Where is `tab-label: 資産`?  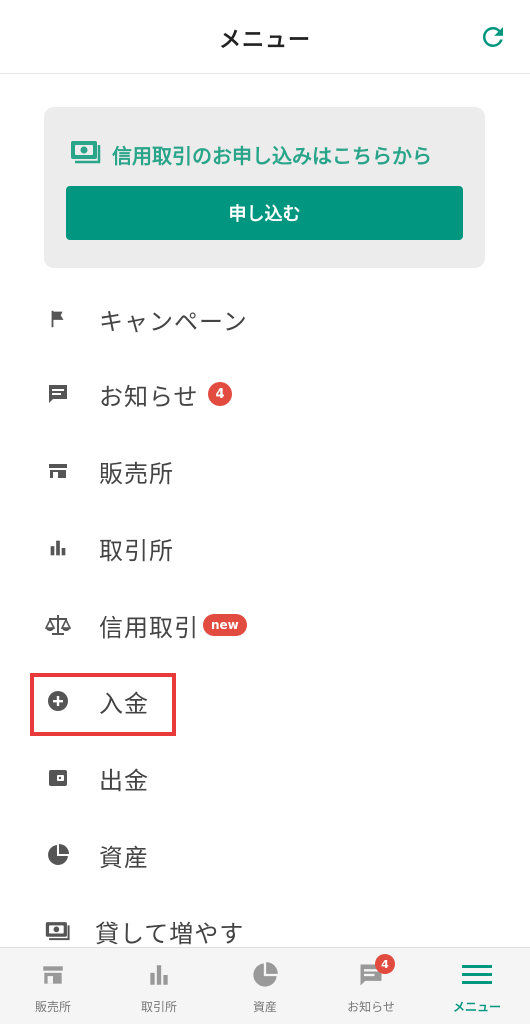
tab-label: 資産 is located at coordinates (264, 1007).